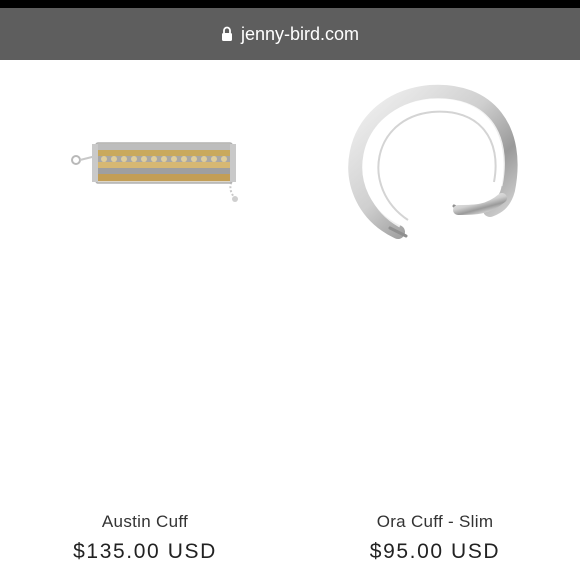  What do you see at coordinates (290, 4) in the screenshot?
I see `status-bar` at bounding box center [290, 4].